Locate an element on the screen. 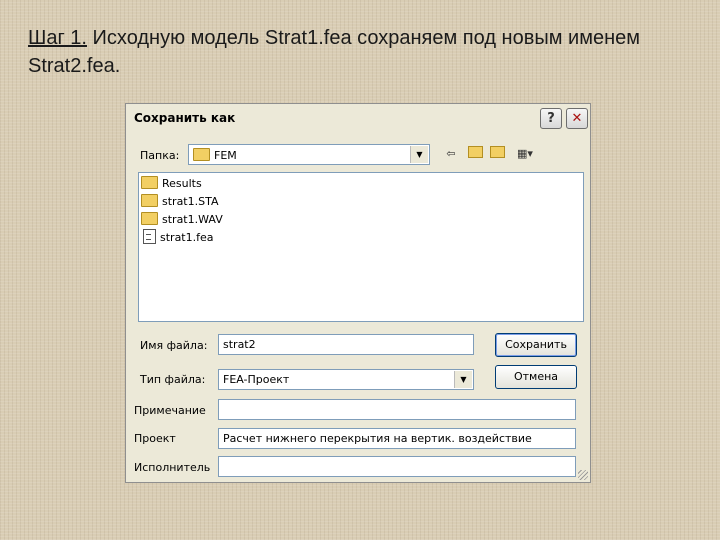 The width and height of the screenshot is (720, 540). file-icon is located at coordinates (149, 236).